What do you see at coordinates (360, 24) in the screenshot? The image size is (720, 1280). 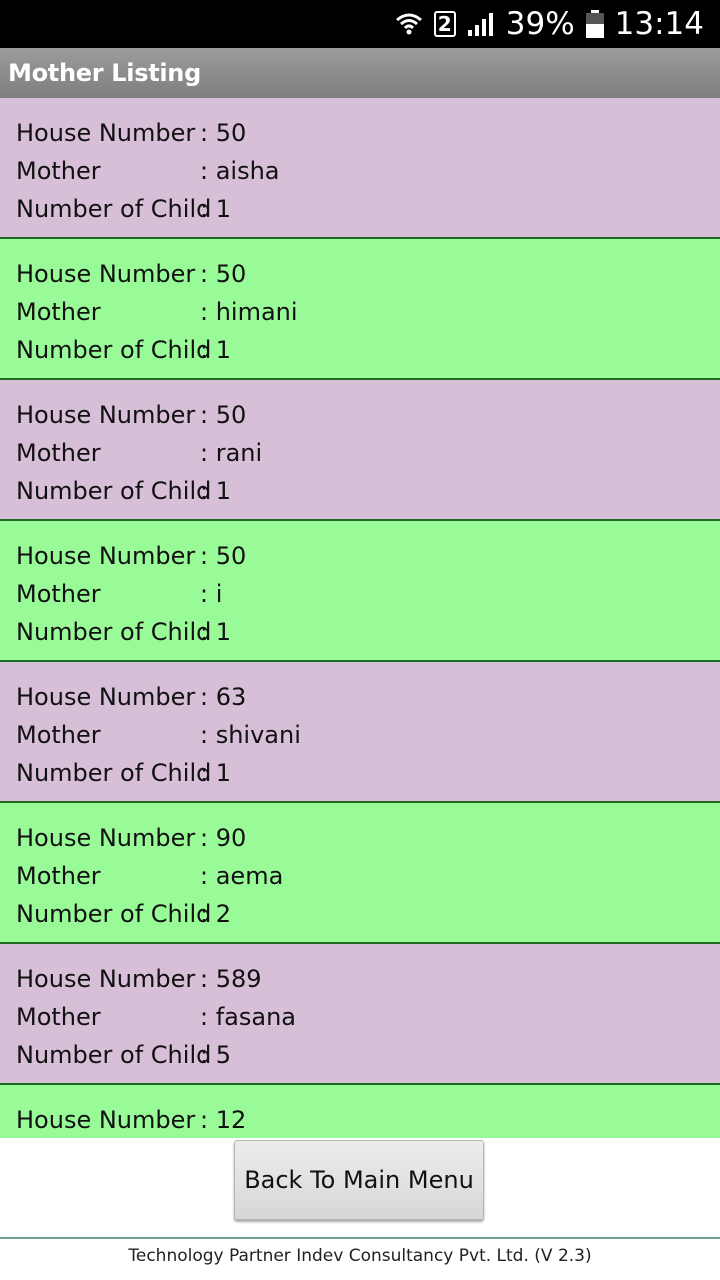 I see `status-bar: 2 39% 13:14` at bounding box center [360, 24].